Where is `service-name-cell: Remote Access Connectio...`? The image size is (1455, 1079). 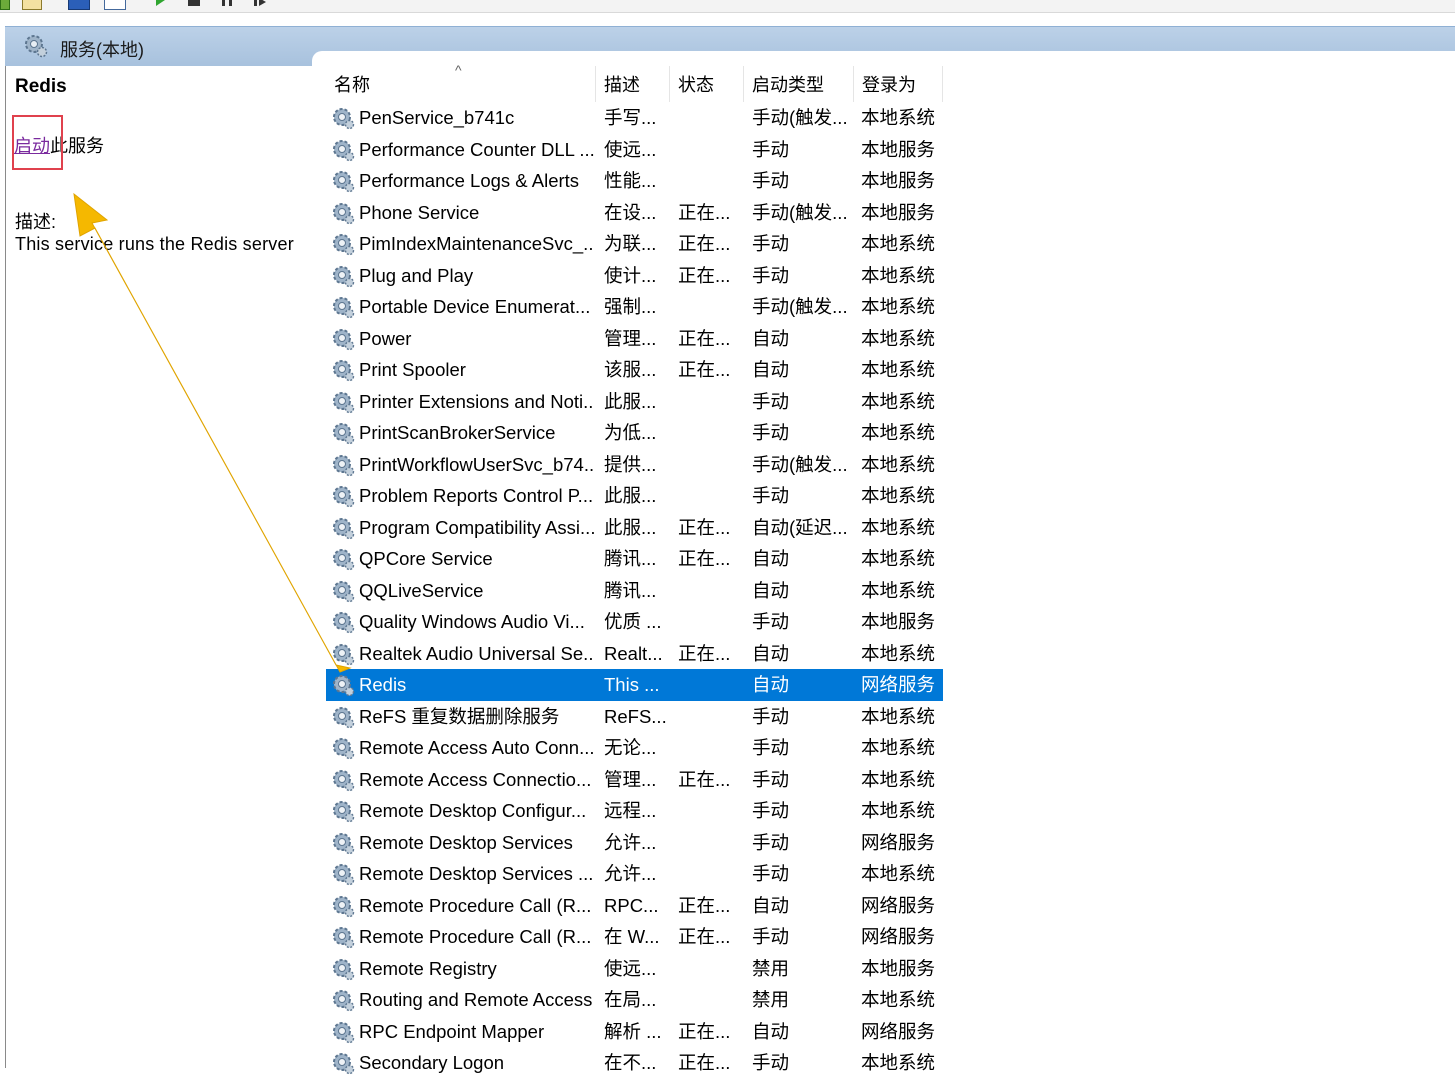 service-name-cell: Remote Access Connectio... is located at coordinates (475, 779).